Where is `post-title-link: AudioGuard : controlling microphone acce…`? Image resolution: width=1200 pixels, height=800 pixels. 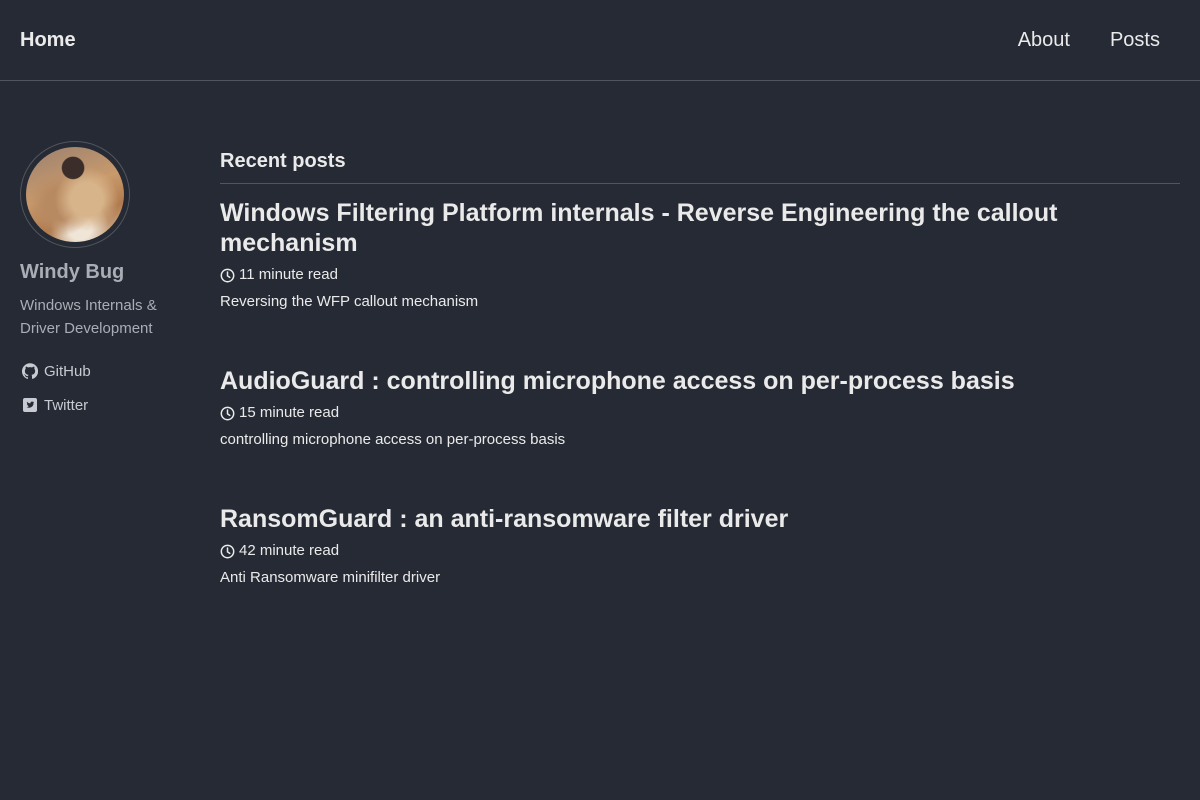
post-title-link: AudioGuard : controlling microphone acce… is located at coordinates (700, 381).